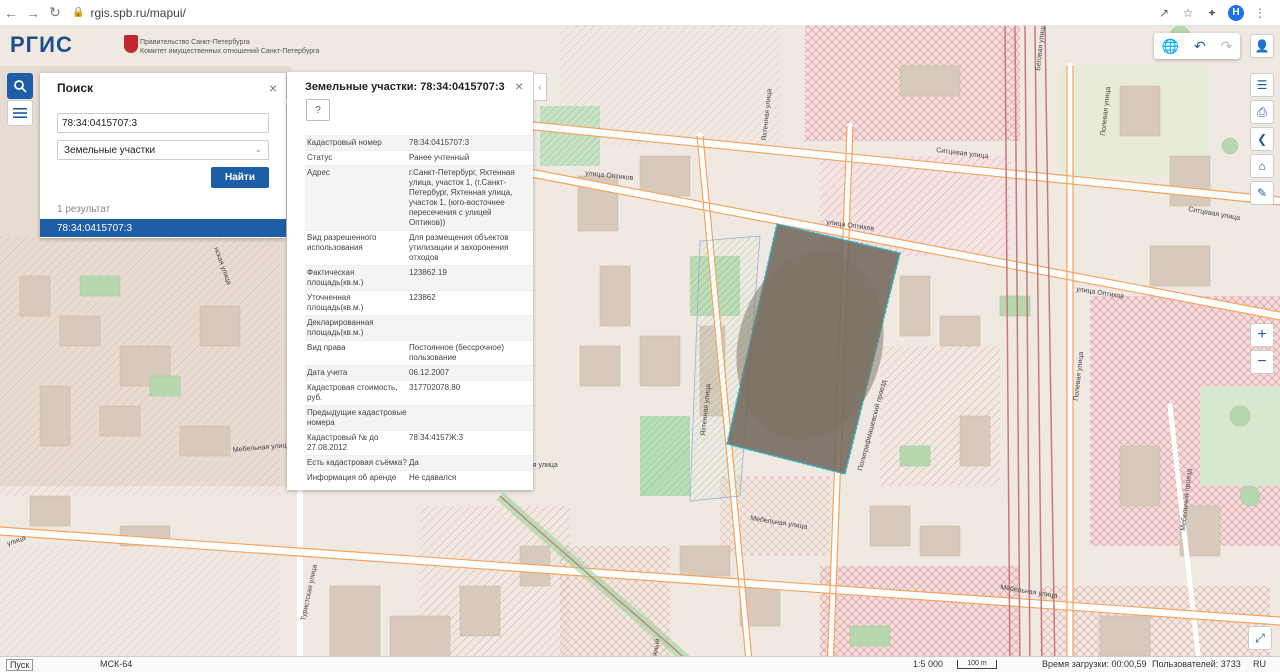 The height and width of the screenshot is (672, 1280). I want to click on forward-icon: →, so click(33, 13).